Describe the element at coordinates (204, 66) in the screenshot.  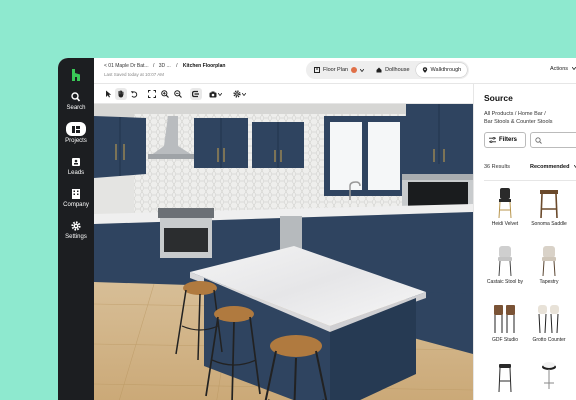
I see `breadcrumb-current: Kitchen Floorplan` at that location.